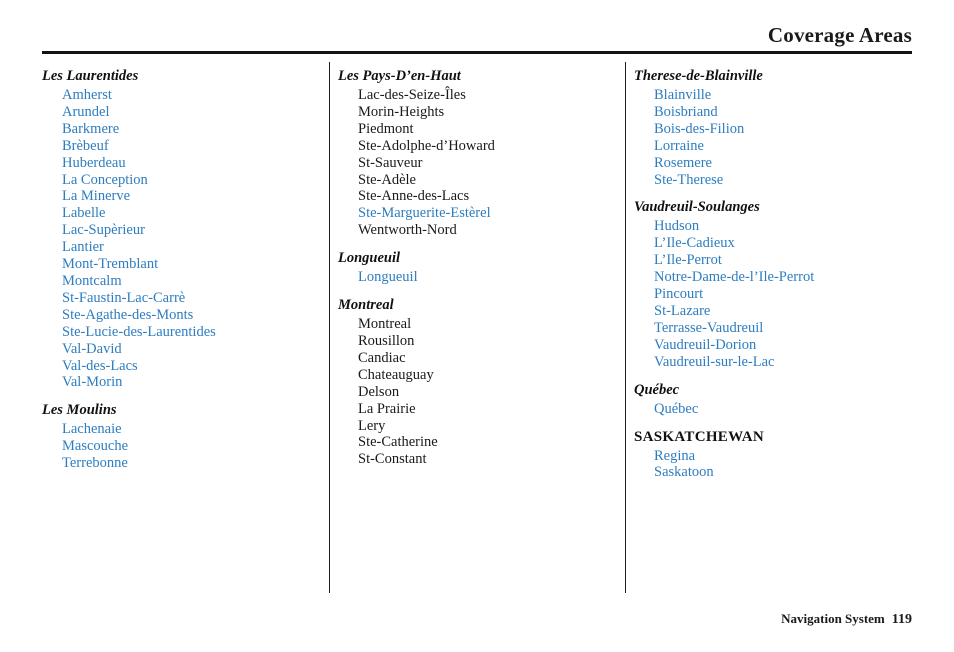 Image resolution: width=954 pixels, height=652 pixels. Describe the element at coordinates (491, 409) in the screenshot. I see `city-list-item: La Prairie` at that location.